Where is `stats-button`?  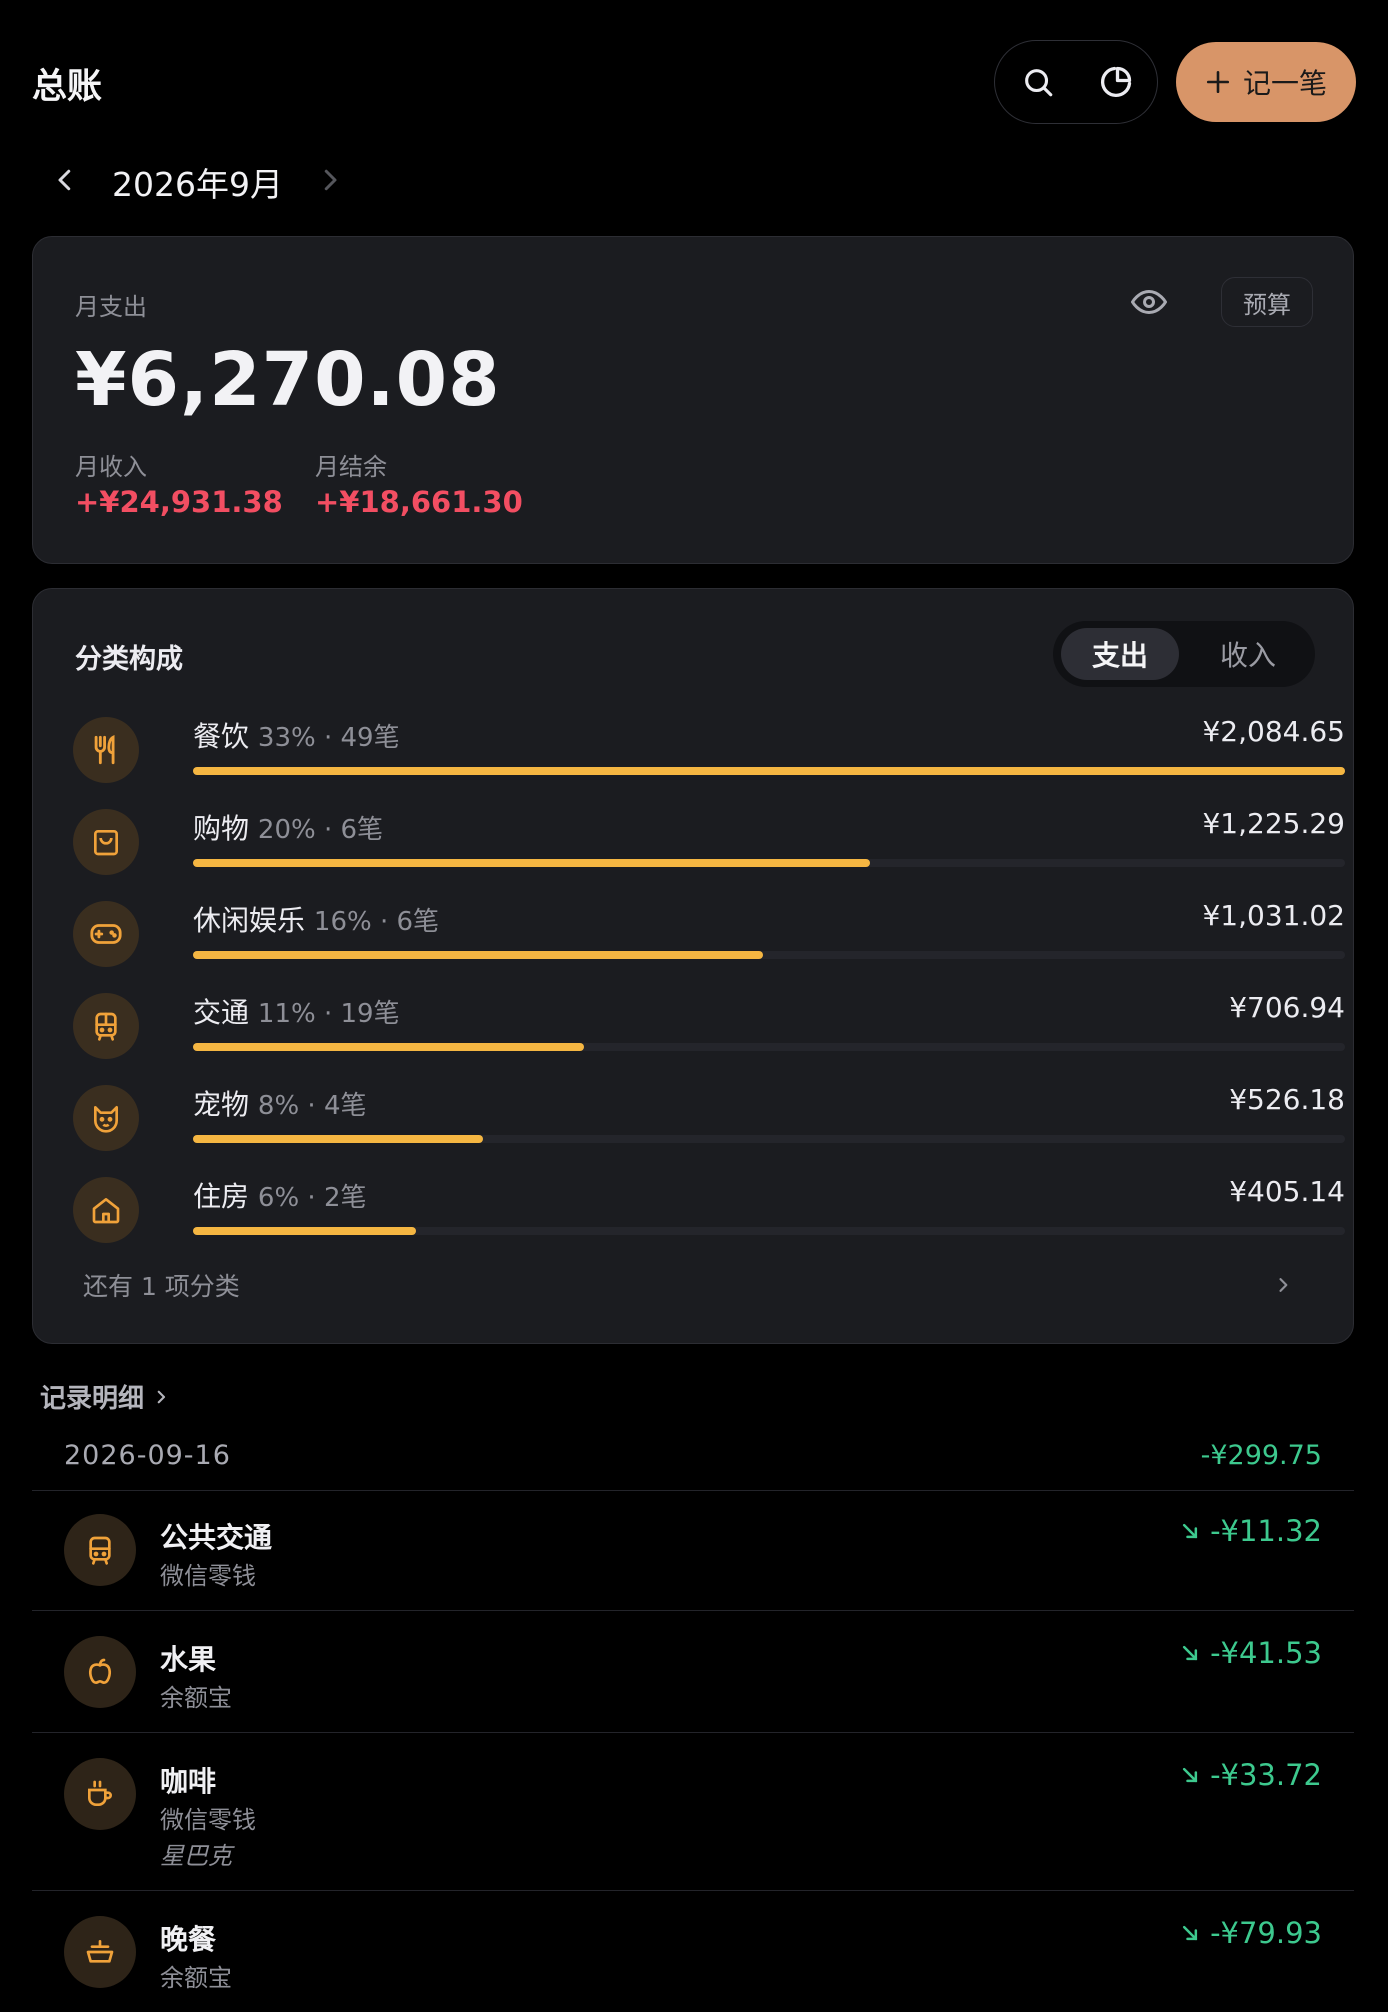 stats-button is located at coordinates (1116, 82).